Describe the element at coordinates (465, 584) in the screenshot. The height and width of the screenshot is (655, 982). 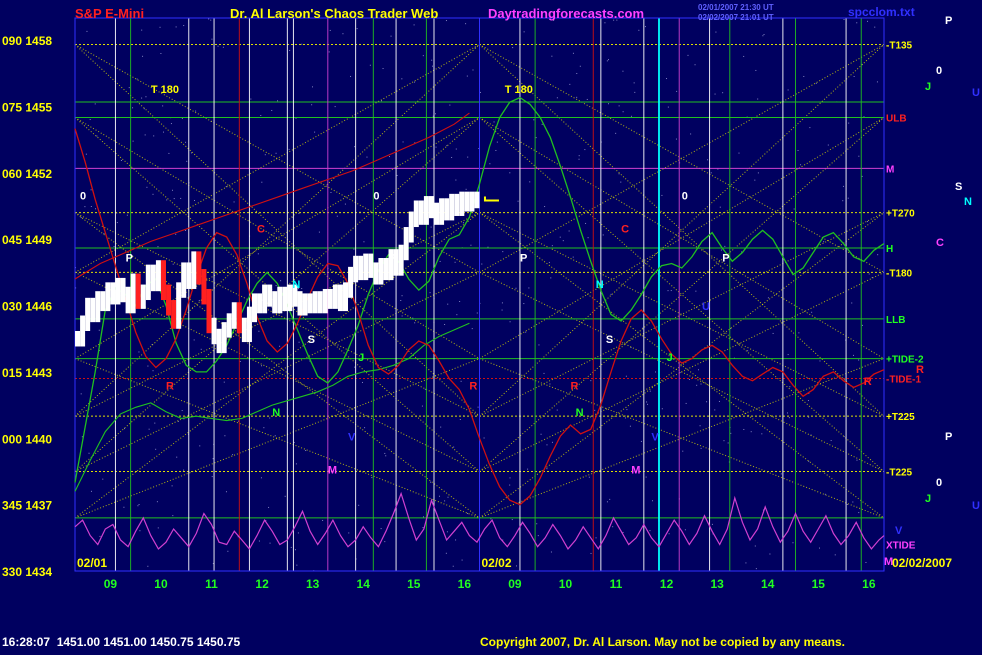
I see `x-tick-label: 16` at that location.